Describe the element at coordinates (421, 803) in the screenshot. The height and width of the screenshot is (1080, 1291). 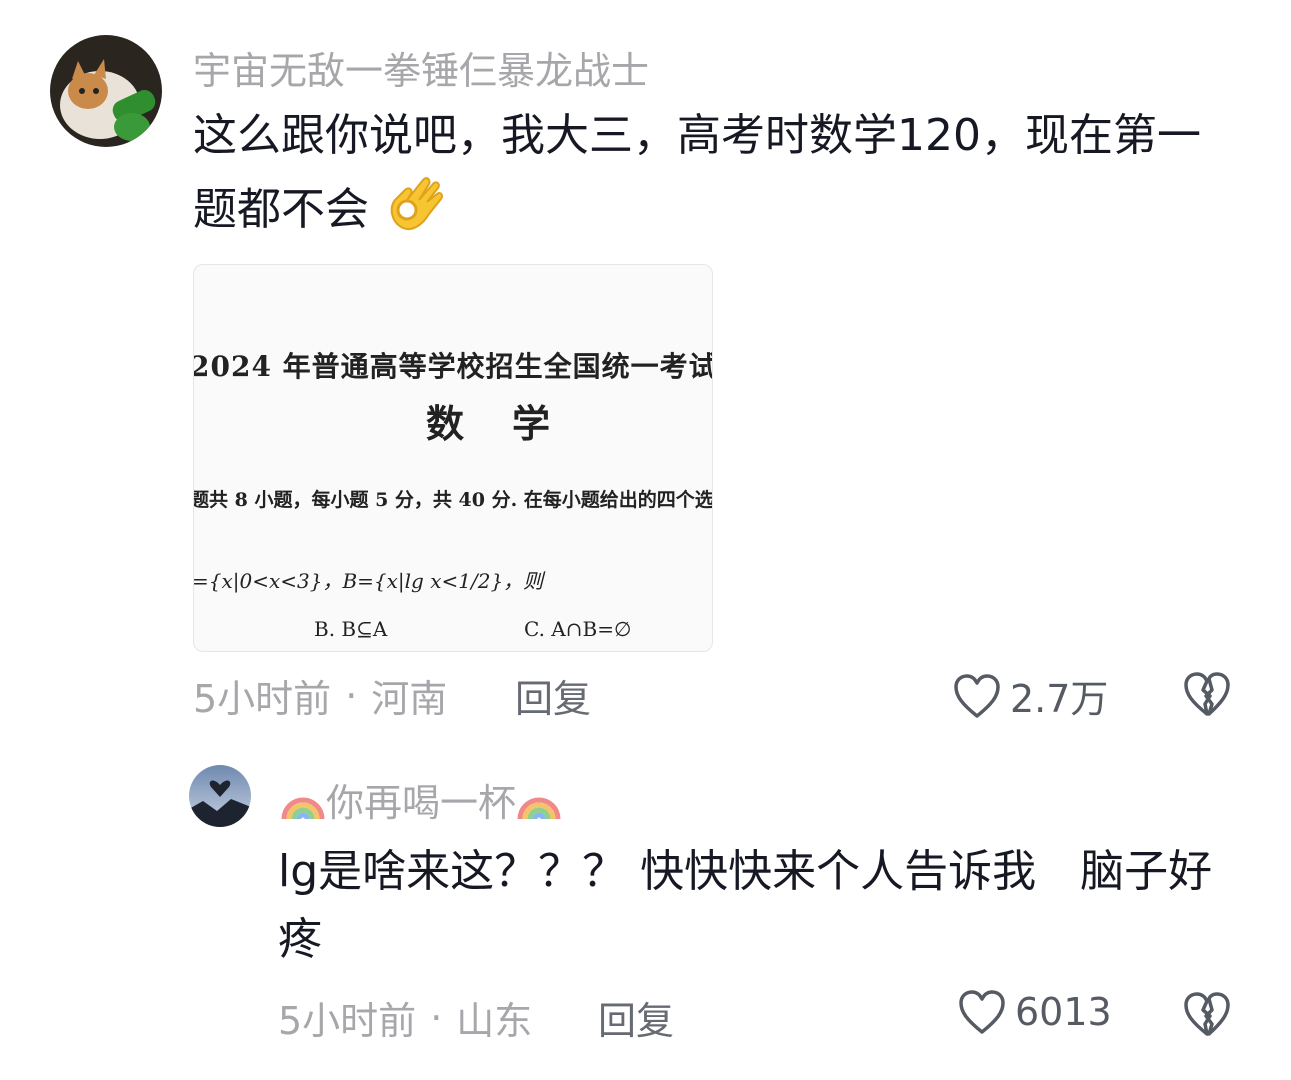
I see `username-text: 你再喝一杯` at that location.